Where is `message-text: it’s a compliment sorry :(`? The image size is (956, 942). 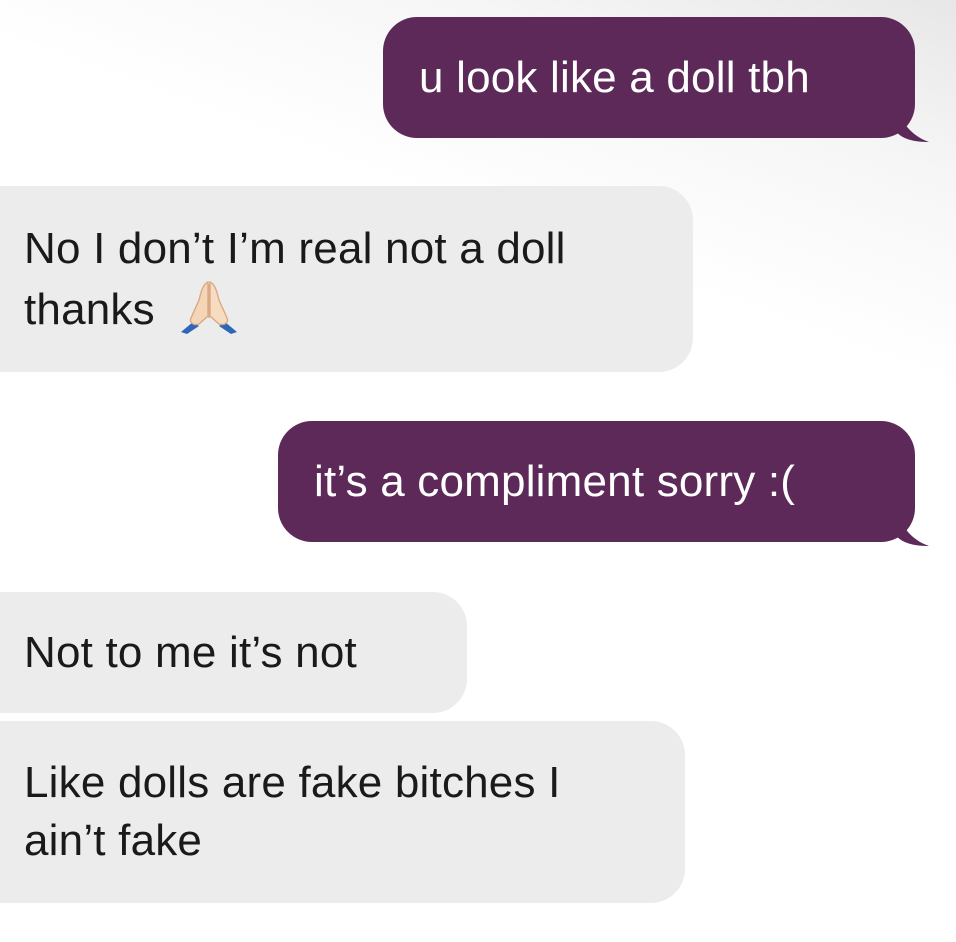
message-text: it’s a compliment sorry :( is located at coordinates (555, 481).